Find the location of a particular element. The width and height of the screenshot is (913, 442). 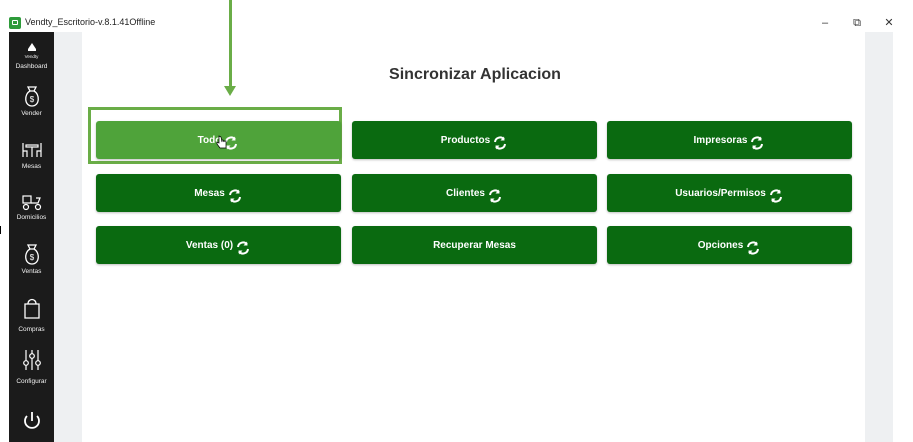

sidebar-item-label: Compras is located at coordinates (31, 329).